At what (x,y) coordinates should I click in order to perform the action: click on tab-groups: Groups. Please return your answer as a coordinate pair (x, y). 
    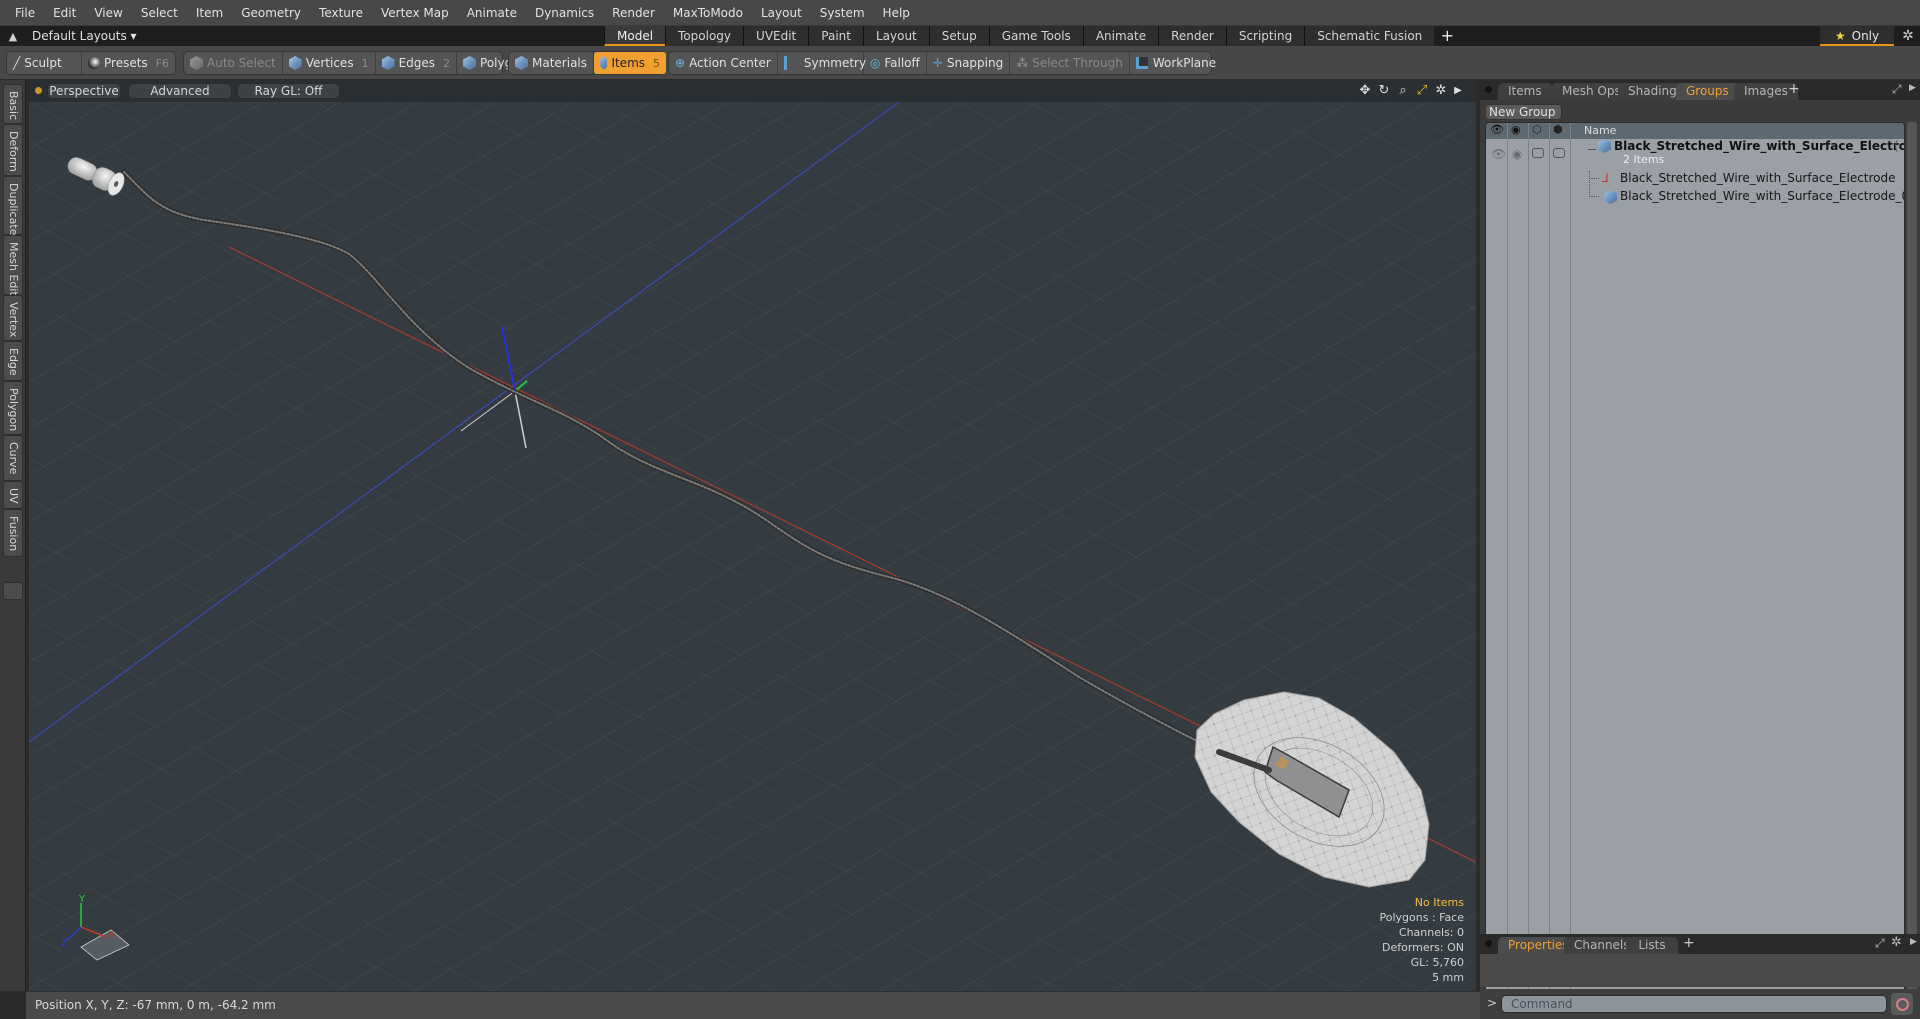
    Looking at the image, I should click on (1707, 91).